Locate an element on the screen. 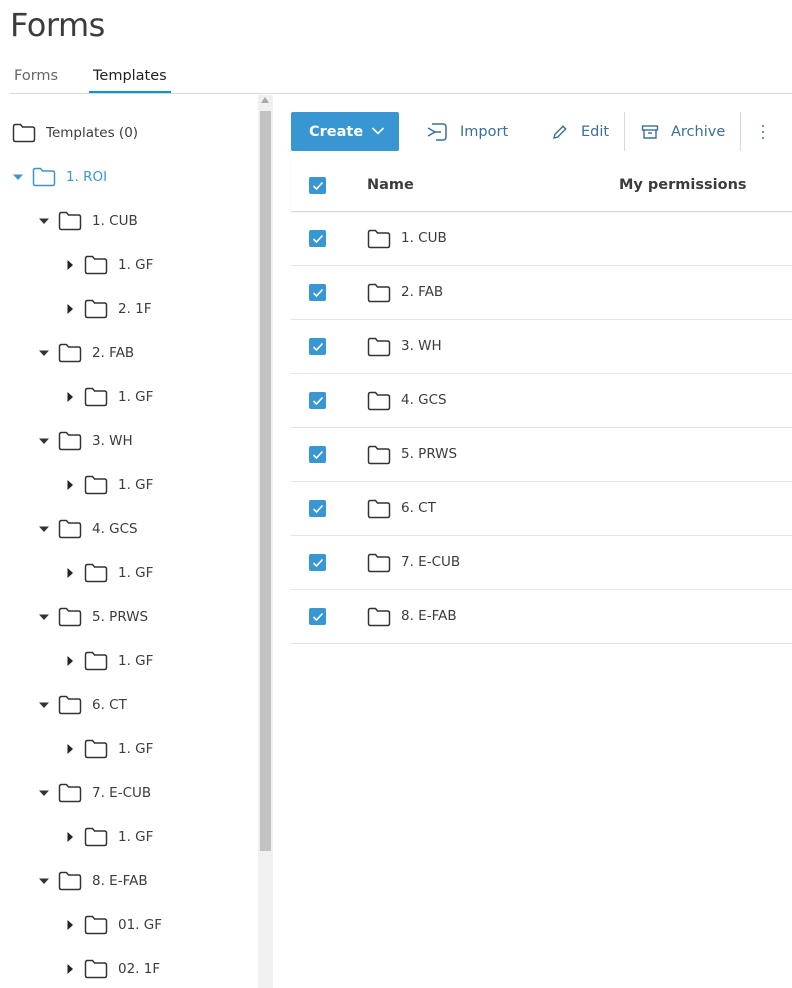 This screenshot has height=988, width=792. tree-item: 02. 1F is located at coordinates (112, 967).